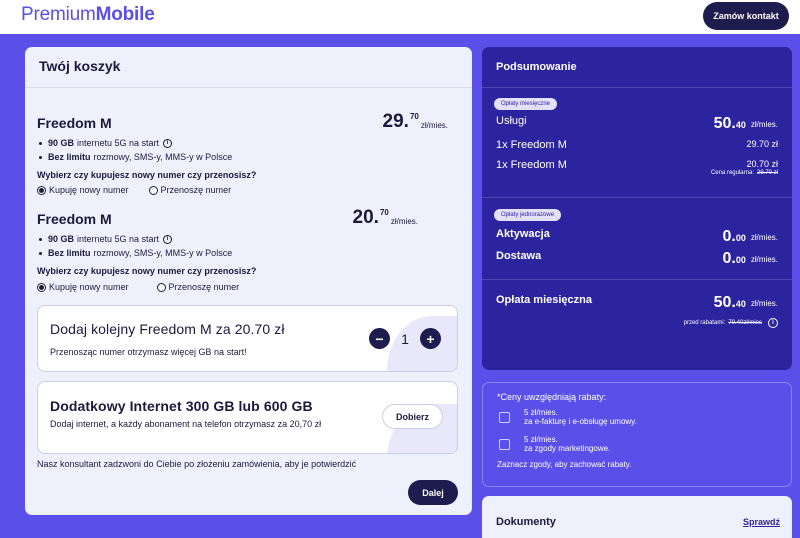 The image size is (800, 538). What do you see at coordinates (567, 448) in the screenshot?
I see `consent-description: za zgody marketingowe.` at bounding box center [567, 448].